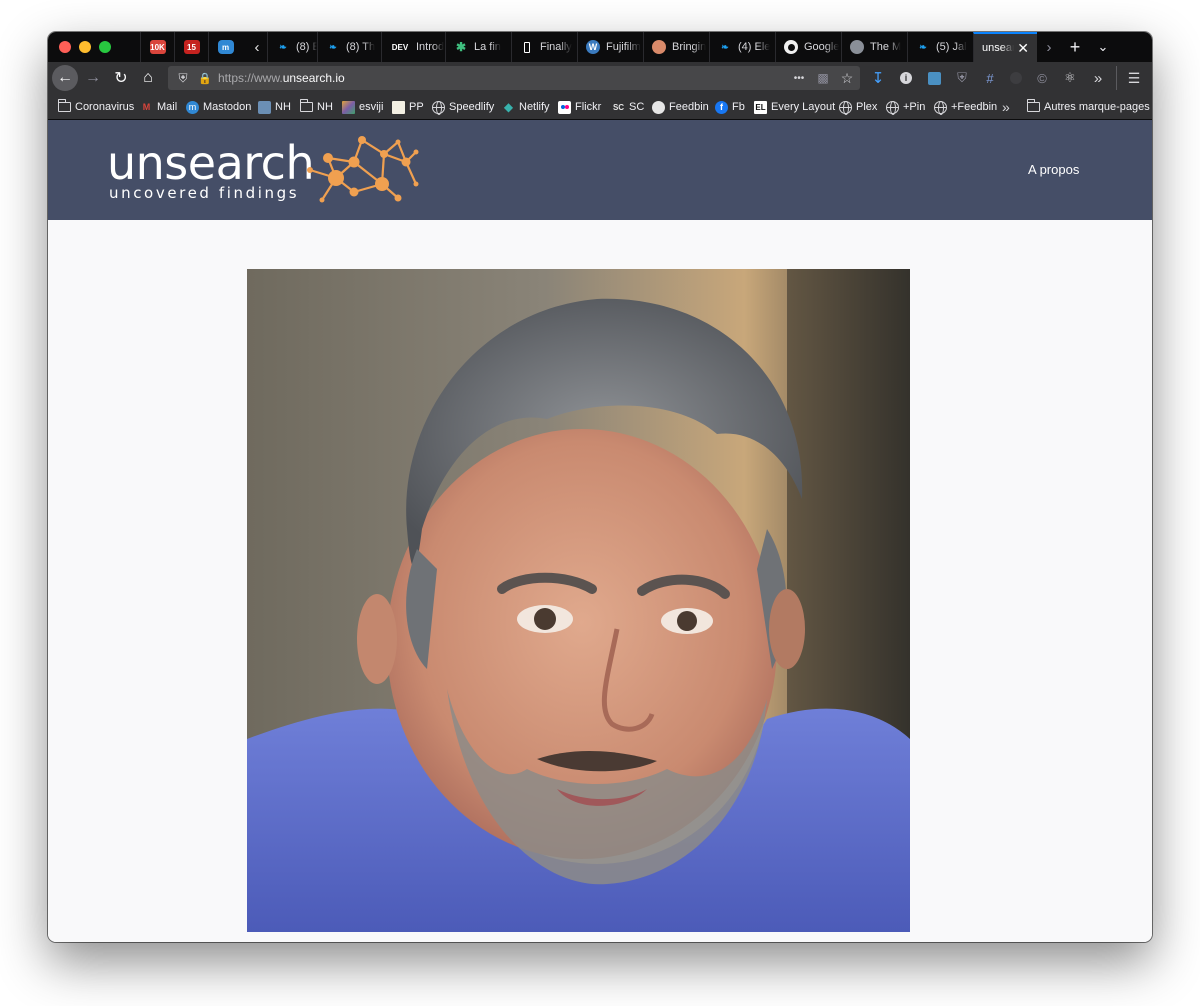 This screenshot has height=1006, width=1200. I want to click on bookmark-item: Coronavirus, so click(95, 107).